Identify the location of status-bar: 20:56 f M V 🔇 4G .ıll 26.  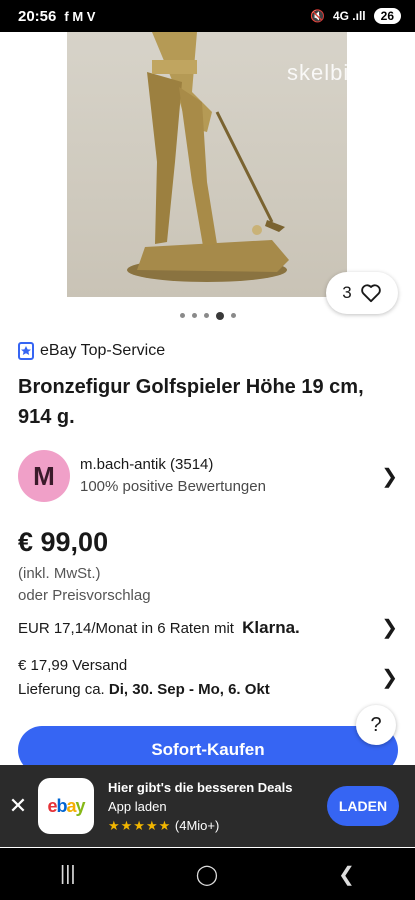
(207, 16).